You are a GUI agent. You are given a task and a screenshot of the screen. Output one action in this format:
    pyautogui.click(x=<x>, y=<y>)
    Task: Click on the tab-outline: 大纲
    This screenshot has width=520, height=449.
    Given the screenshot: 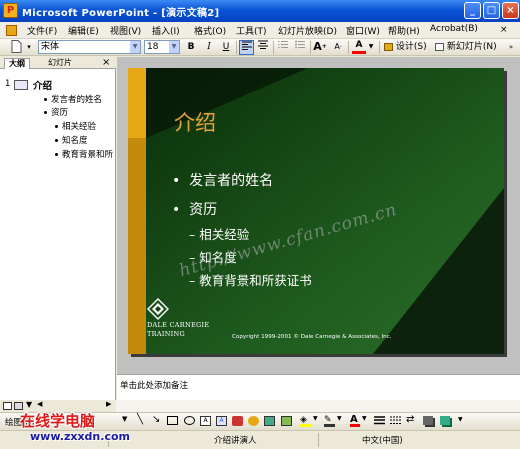 What is the action you would take?
    pyautogui.click(x=17, y=63)
    